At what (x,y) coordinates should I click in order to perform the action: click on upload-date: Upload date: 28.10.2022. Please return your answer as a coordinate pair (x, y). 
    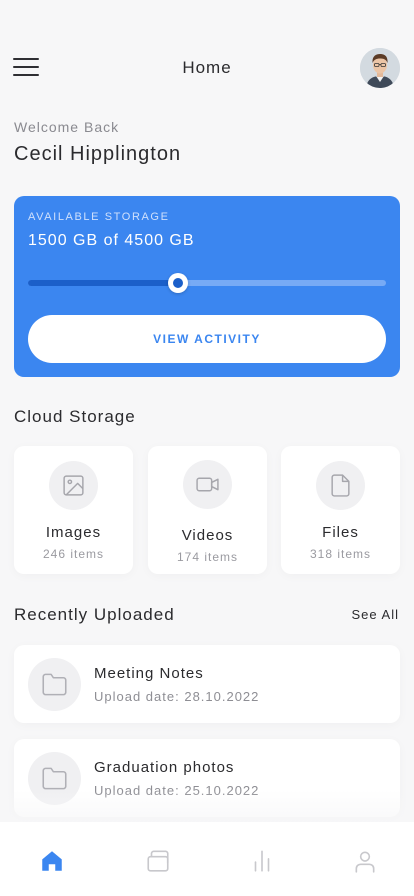
    Looking at the image, I should click on (177, 696).